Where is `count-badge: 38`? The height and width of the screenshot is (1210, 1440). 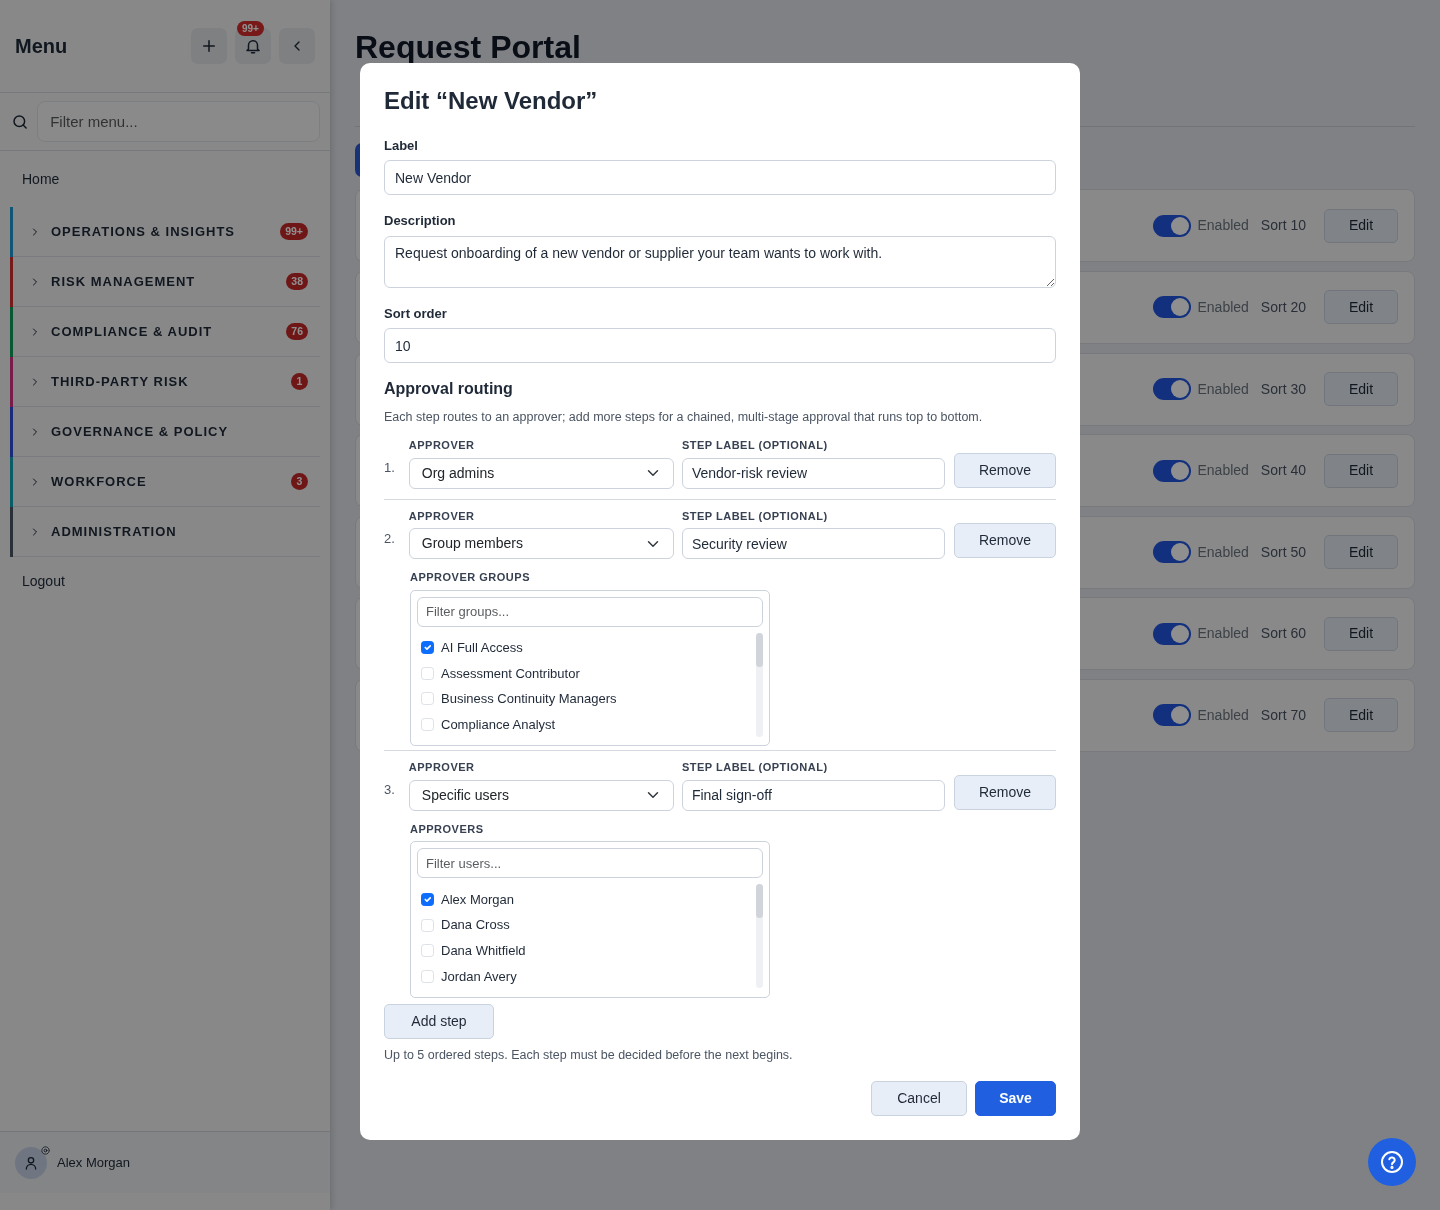 count-badge: 38 is located at coordinates (297, 281).